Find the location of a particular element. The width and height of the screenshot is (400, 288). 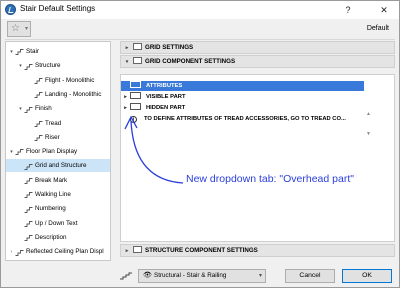

tree-item: Tread is located at coordinates (58, 123).